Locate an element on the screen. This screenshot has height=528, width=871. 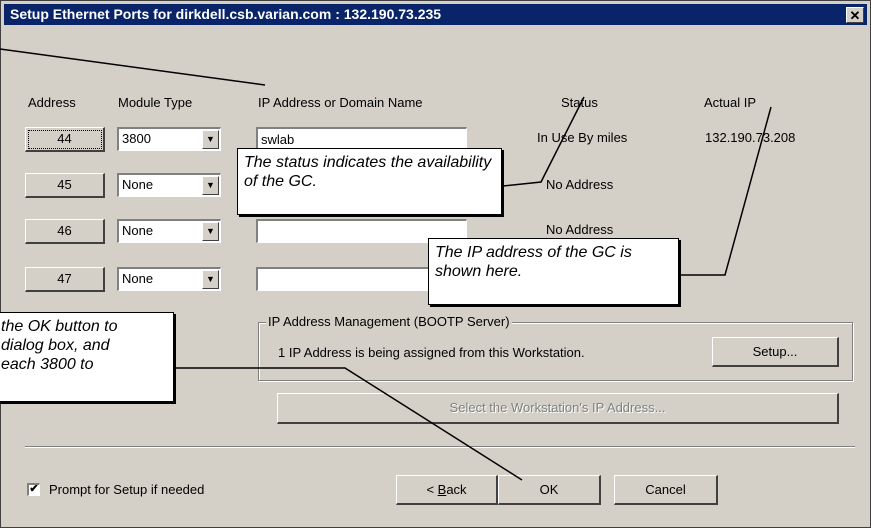
module-type-value: 3800 is located at coordinates (136, 138).